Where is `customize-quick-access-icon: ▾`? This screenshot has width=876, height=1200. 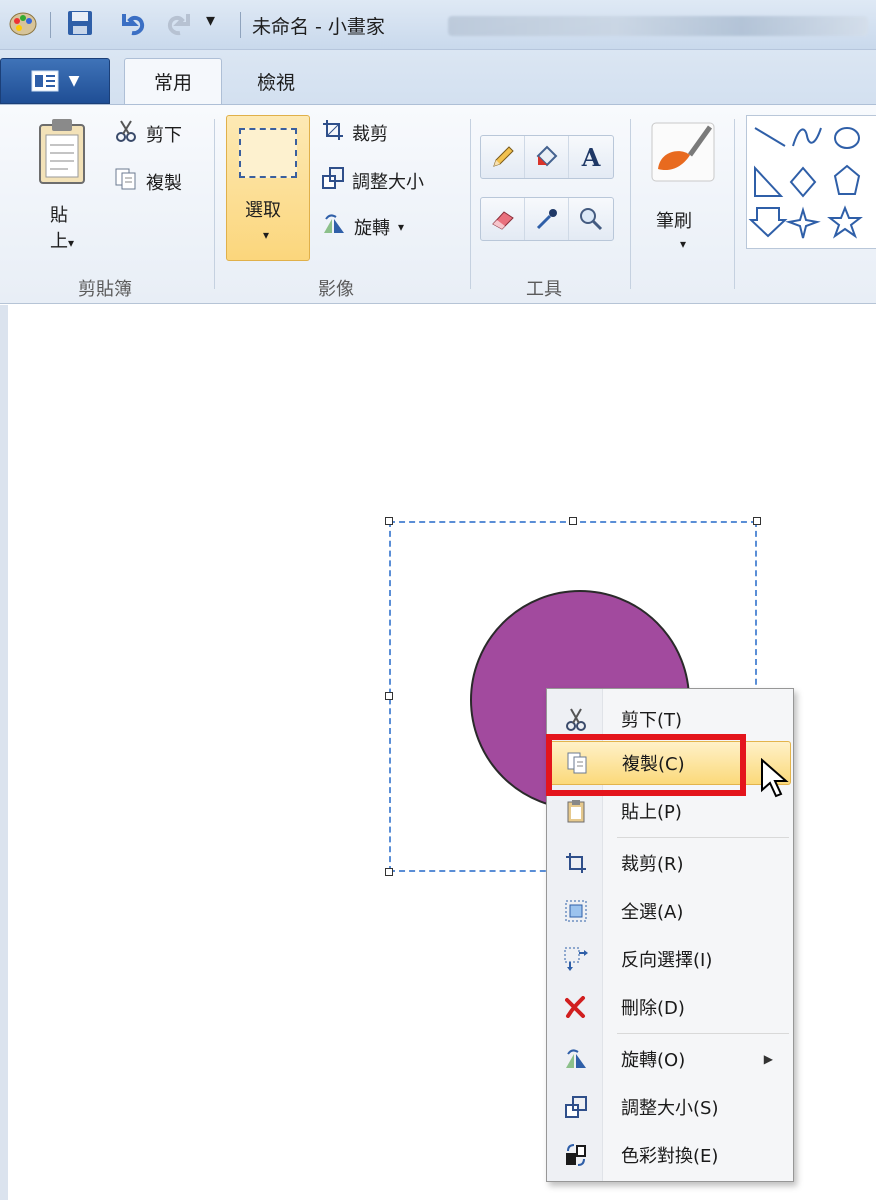 customize-quick-access-icon: ▾ is located at coordinates (210, 20).